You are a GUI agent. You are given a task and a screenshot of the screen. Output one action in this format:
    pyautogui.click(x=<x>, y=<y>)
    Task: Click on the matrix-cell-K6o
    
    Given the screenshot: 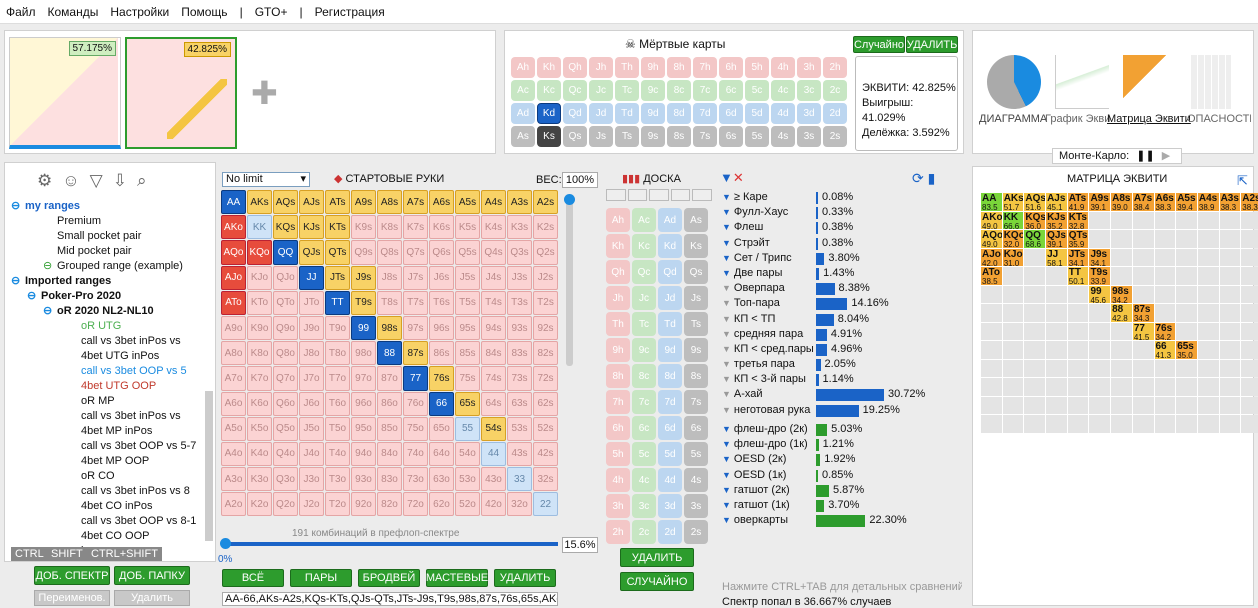 What is the action you would take?
    pyautogui.click(x=1013, y=350)
    